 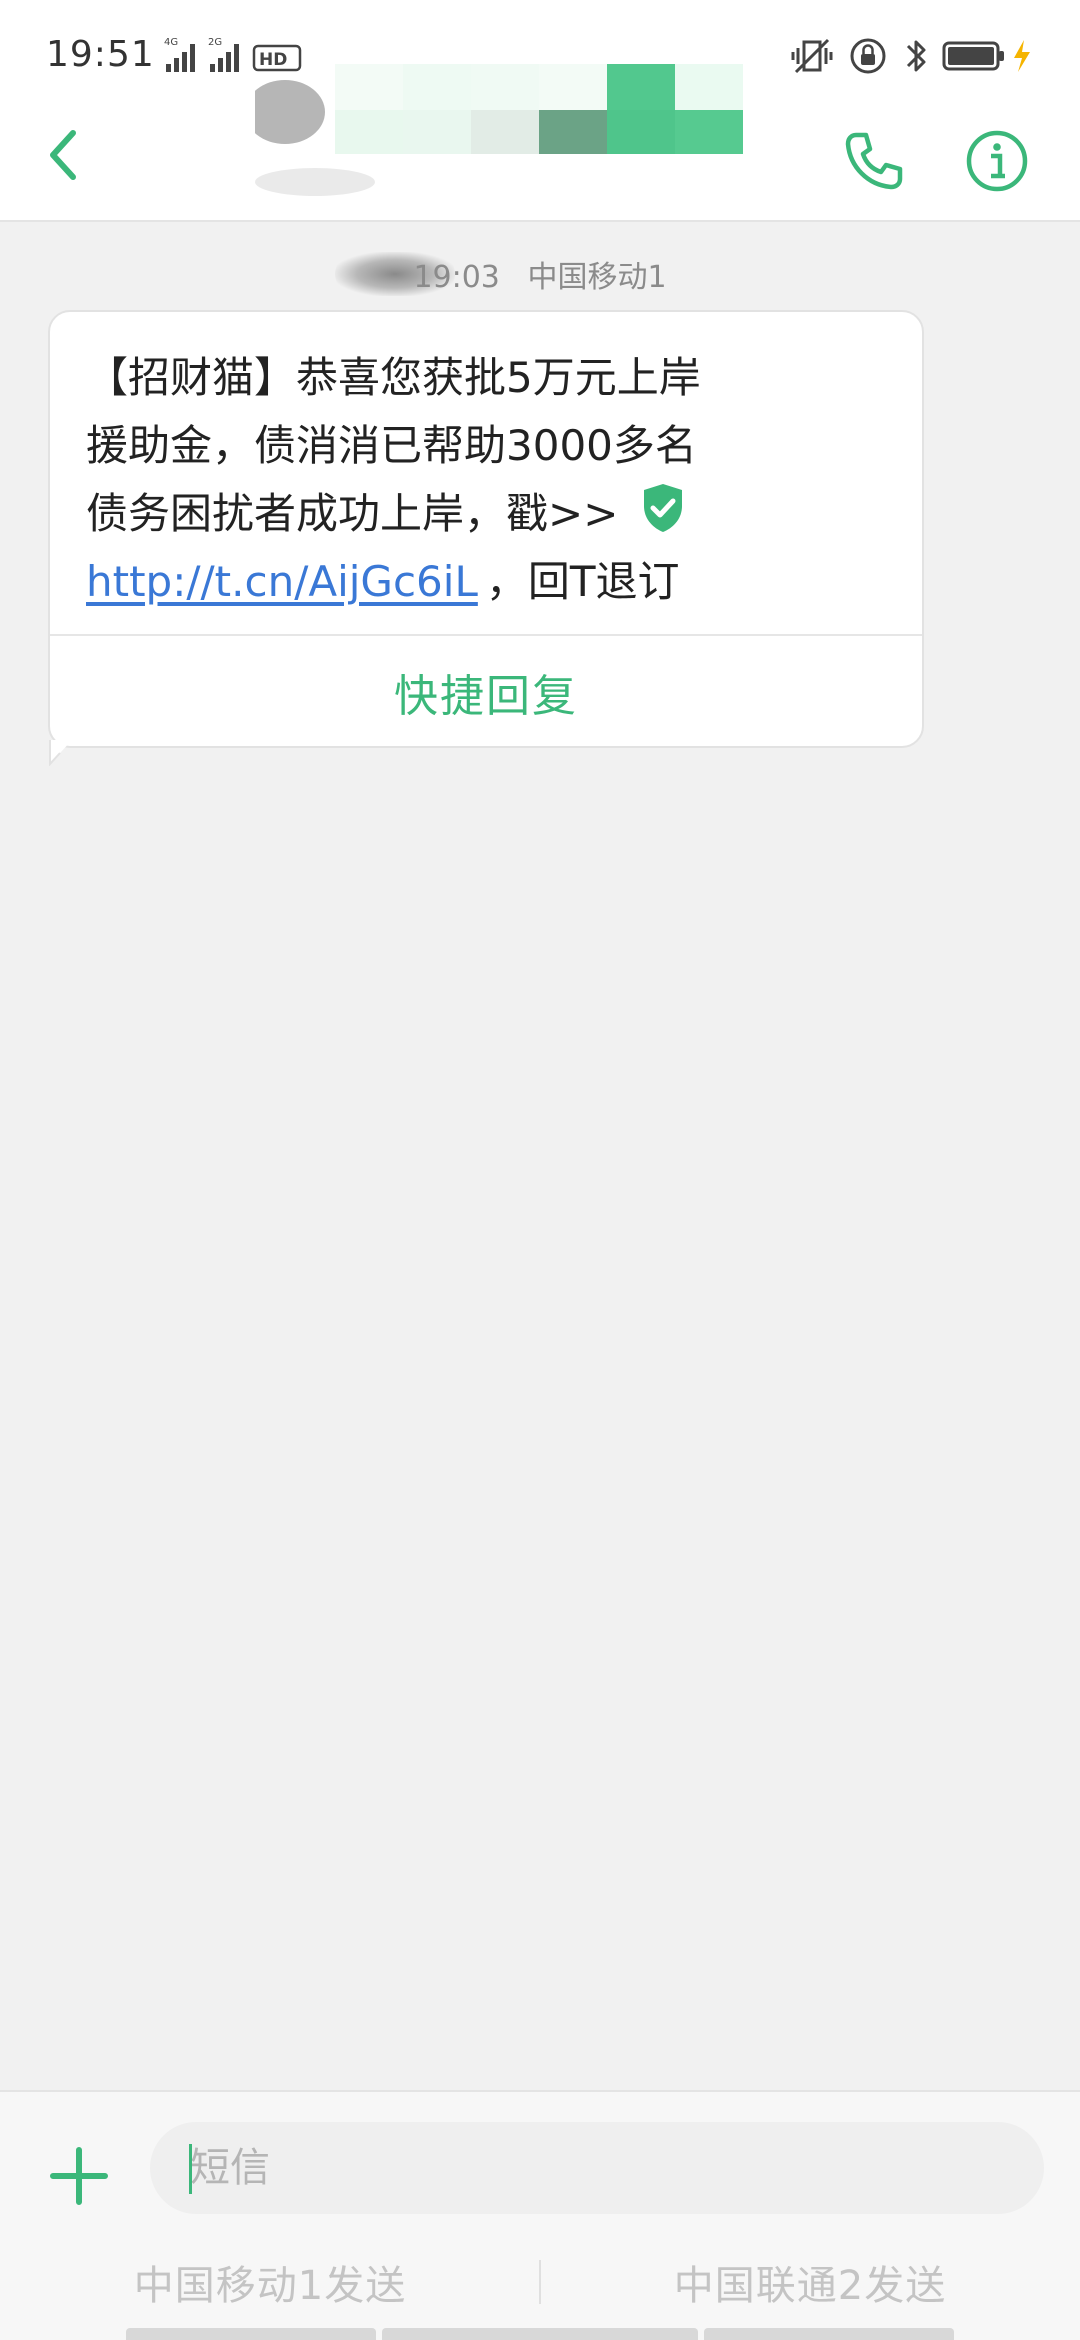 I want to click on back-chevron-icon, so click(x=63, y=155).